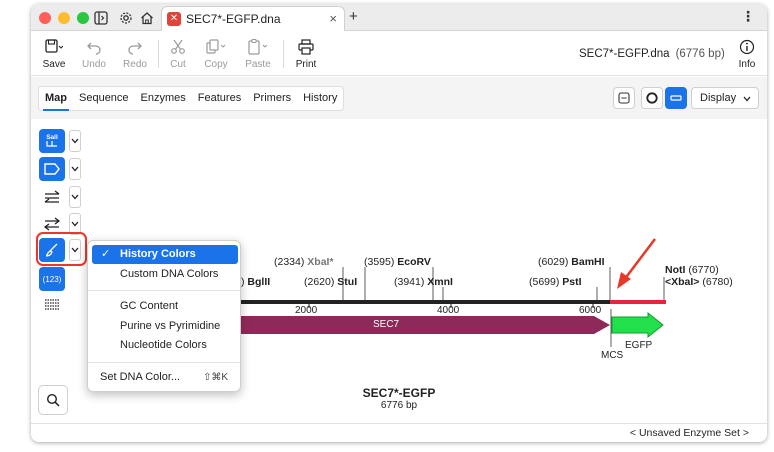 The image size is (774, 452). What do you see at coordinates (52, 141) in the screenshot?
I see `enzymes-toggle-button: SalI` at bounding box center [52, 141].